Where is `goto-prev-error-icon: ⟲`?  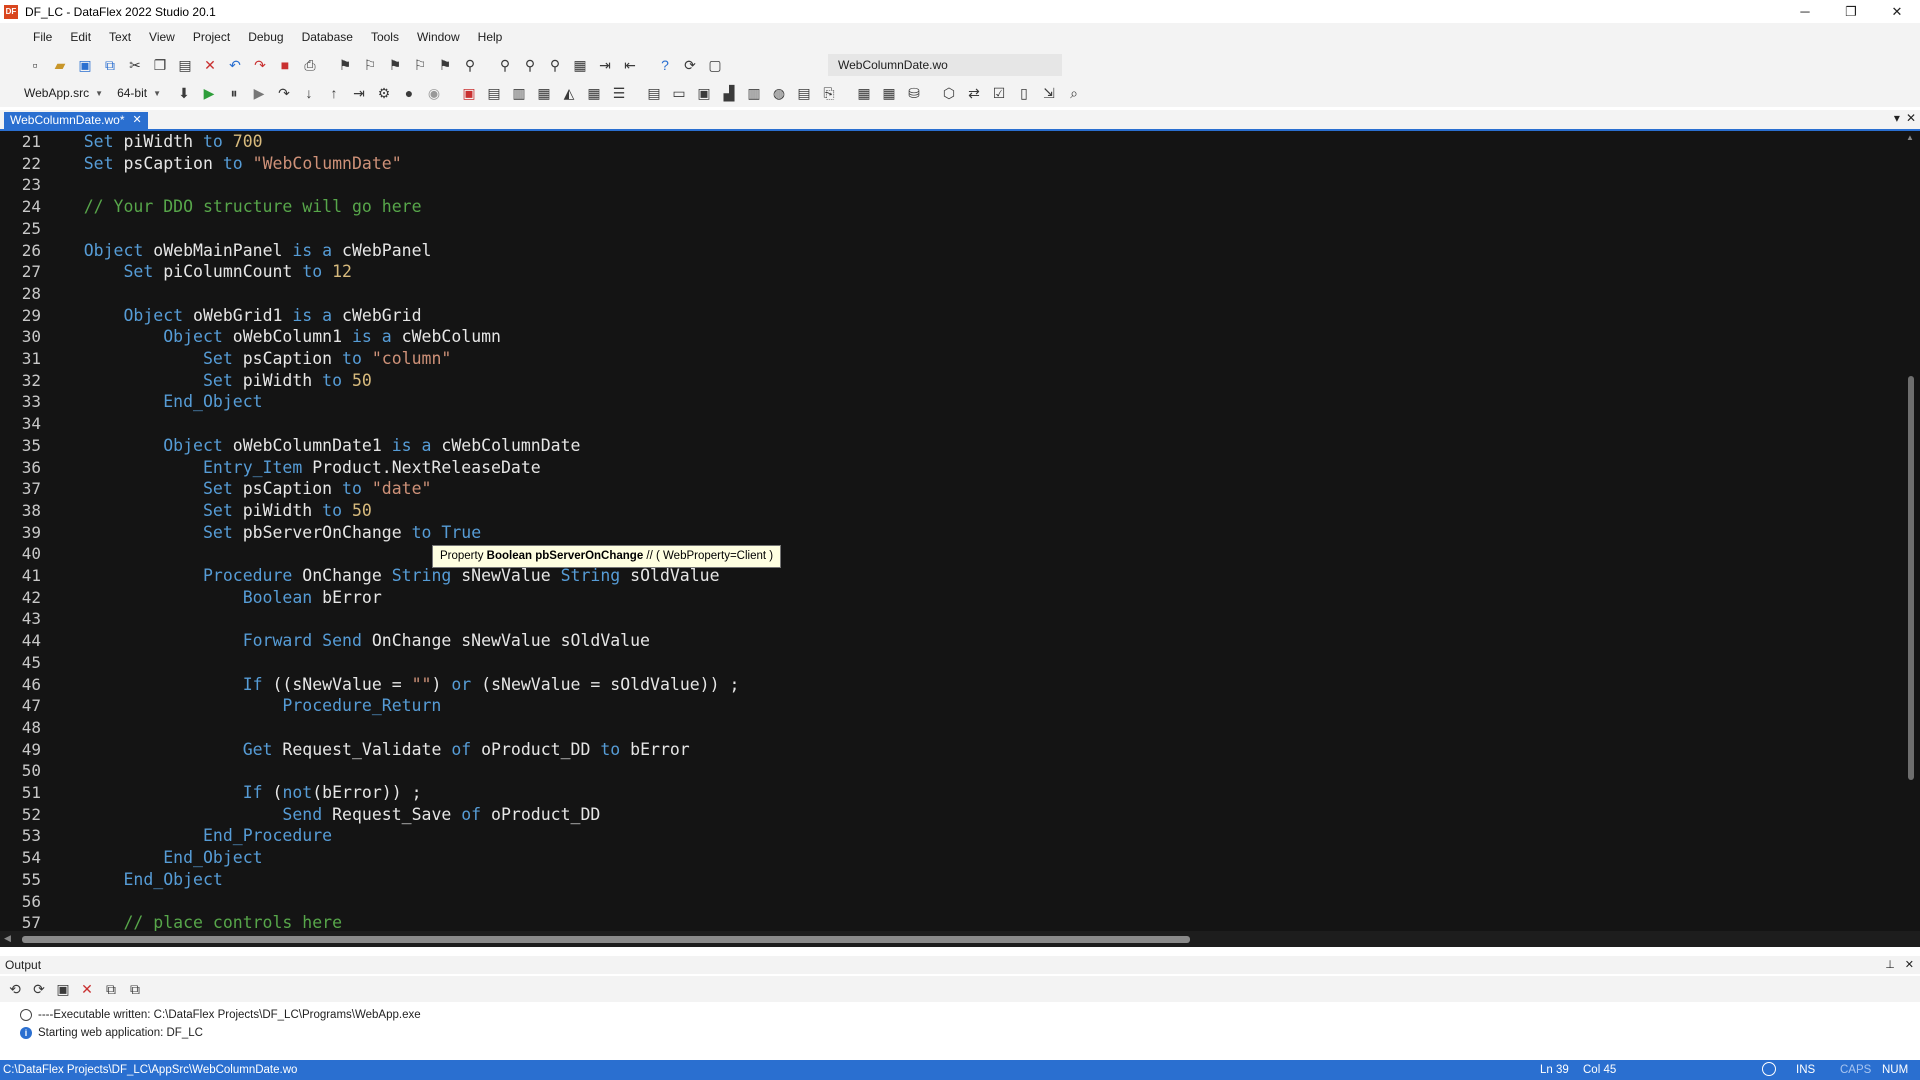
goto-prev-error-icon: ⟲ is located at coordinates (15, 989).